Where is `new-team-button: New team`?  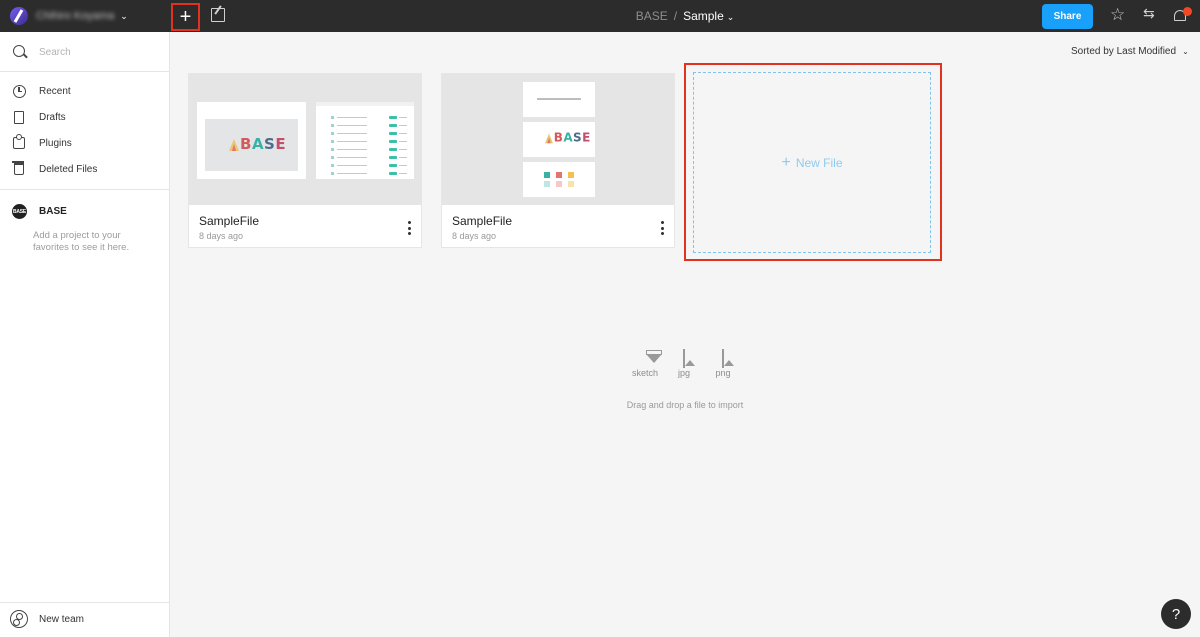
new-team-button: New team is located at coordinates (84, 621).